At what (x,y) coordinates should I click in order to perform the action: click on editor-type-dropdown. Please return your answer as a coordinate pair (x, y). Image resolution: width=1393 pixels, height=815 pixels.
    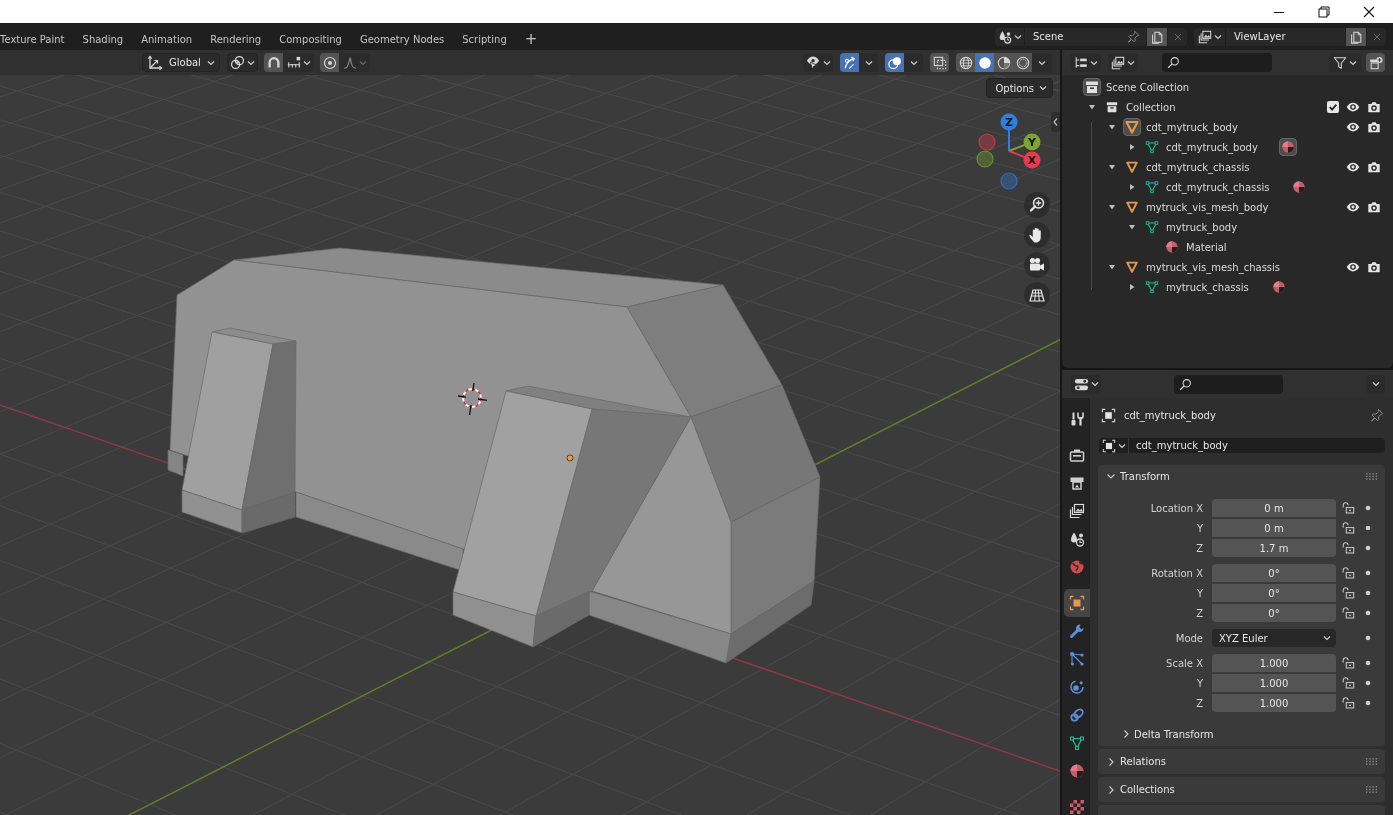
    Looking at the image, I should click on (1086, 384).